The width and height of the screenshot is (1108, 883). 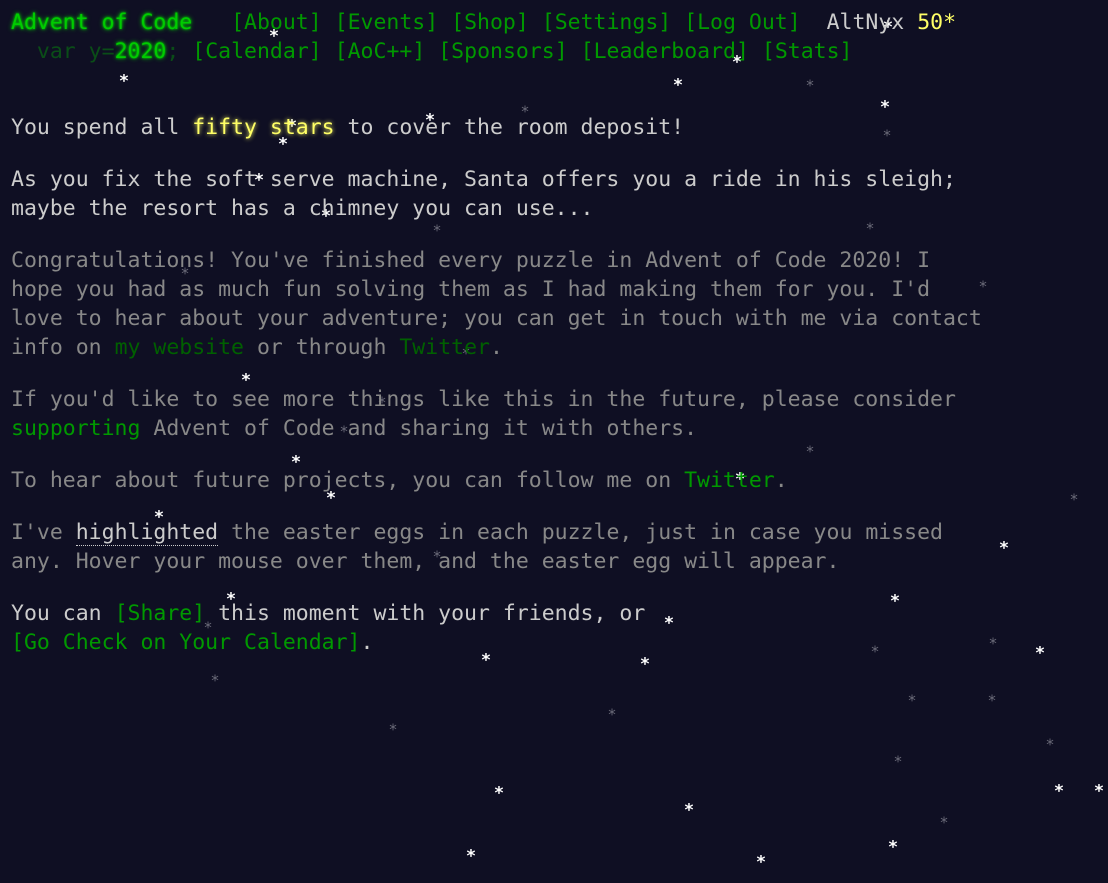 What do you see at coordinates (490, 22) in the screenshot?
I see `nav-shop: [Shop]` at bounding box center [490, 22].